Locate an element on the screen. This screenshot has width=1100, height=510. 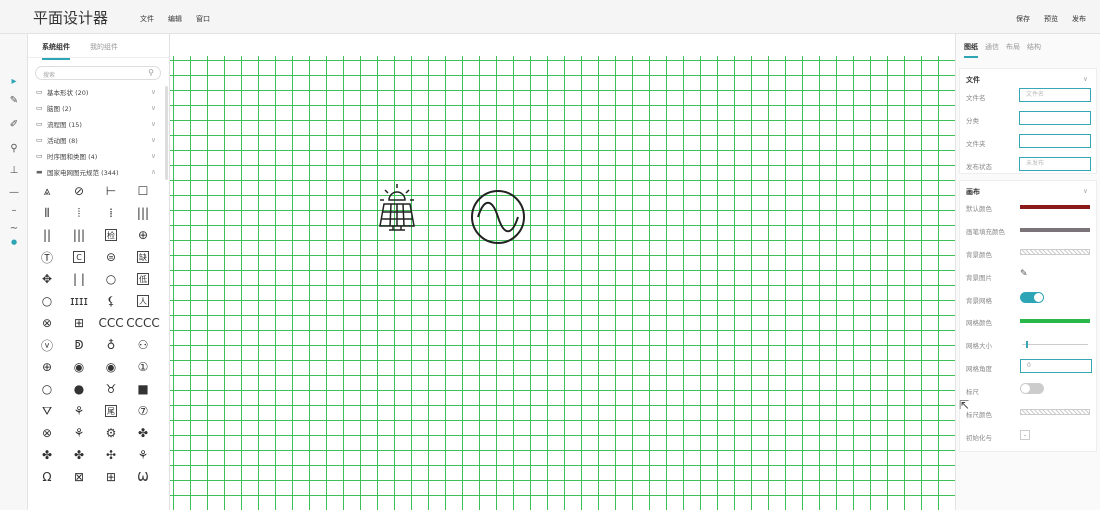
folder-field is located at coordinates (1055, 141).